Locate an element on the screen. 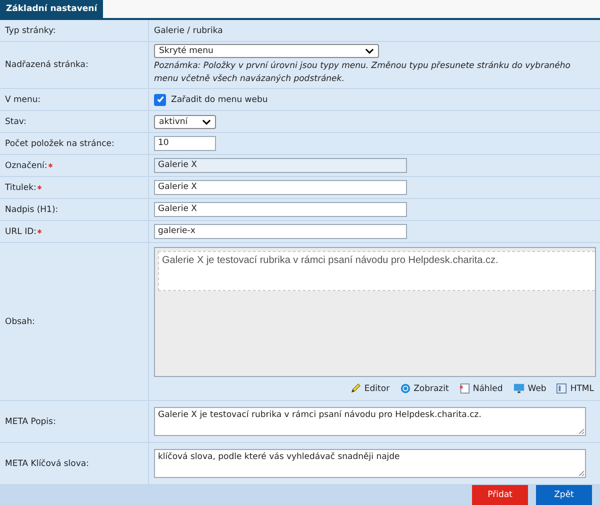  field-label: Počet položek na stránce: is located at coordinates (59, 143).